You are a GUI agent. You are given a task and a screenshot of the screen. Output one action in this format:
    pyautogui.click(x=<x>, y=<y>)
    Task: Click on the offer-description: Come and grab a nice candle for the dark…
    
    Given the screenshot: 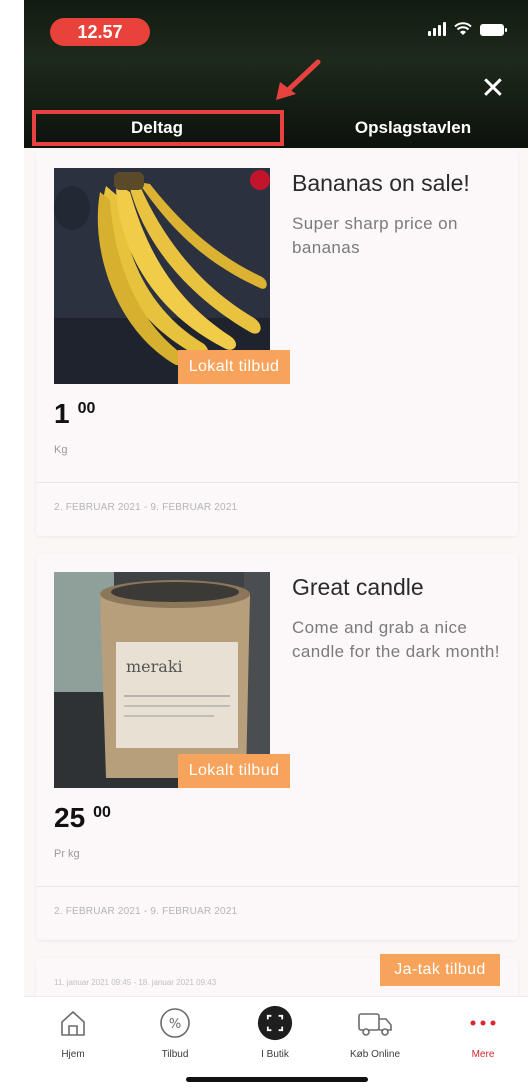 What is the action you would take?
    pyautogui.click(x=396, y=639)
    